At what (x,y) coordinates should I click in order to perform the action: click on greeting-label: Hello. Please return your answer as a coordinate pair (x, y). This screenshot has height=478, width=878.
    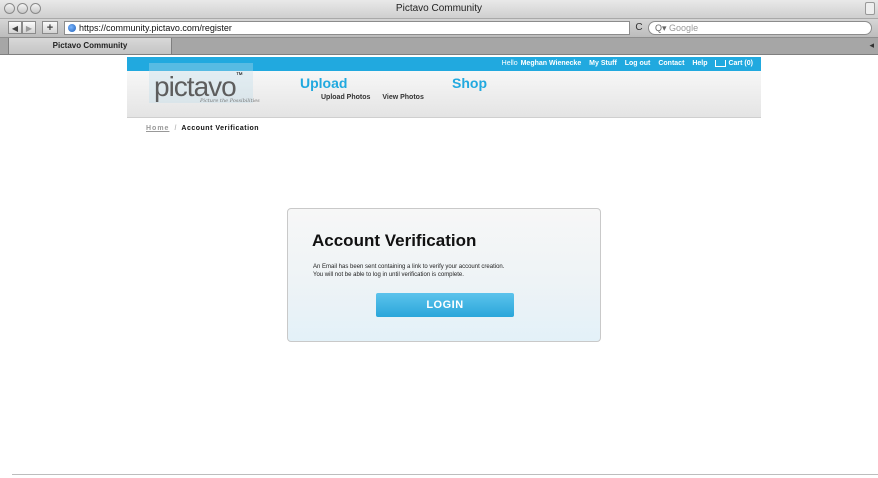
    Looking at the image, I should click on (509, 63).